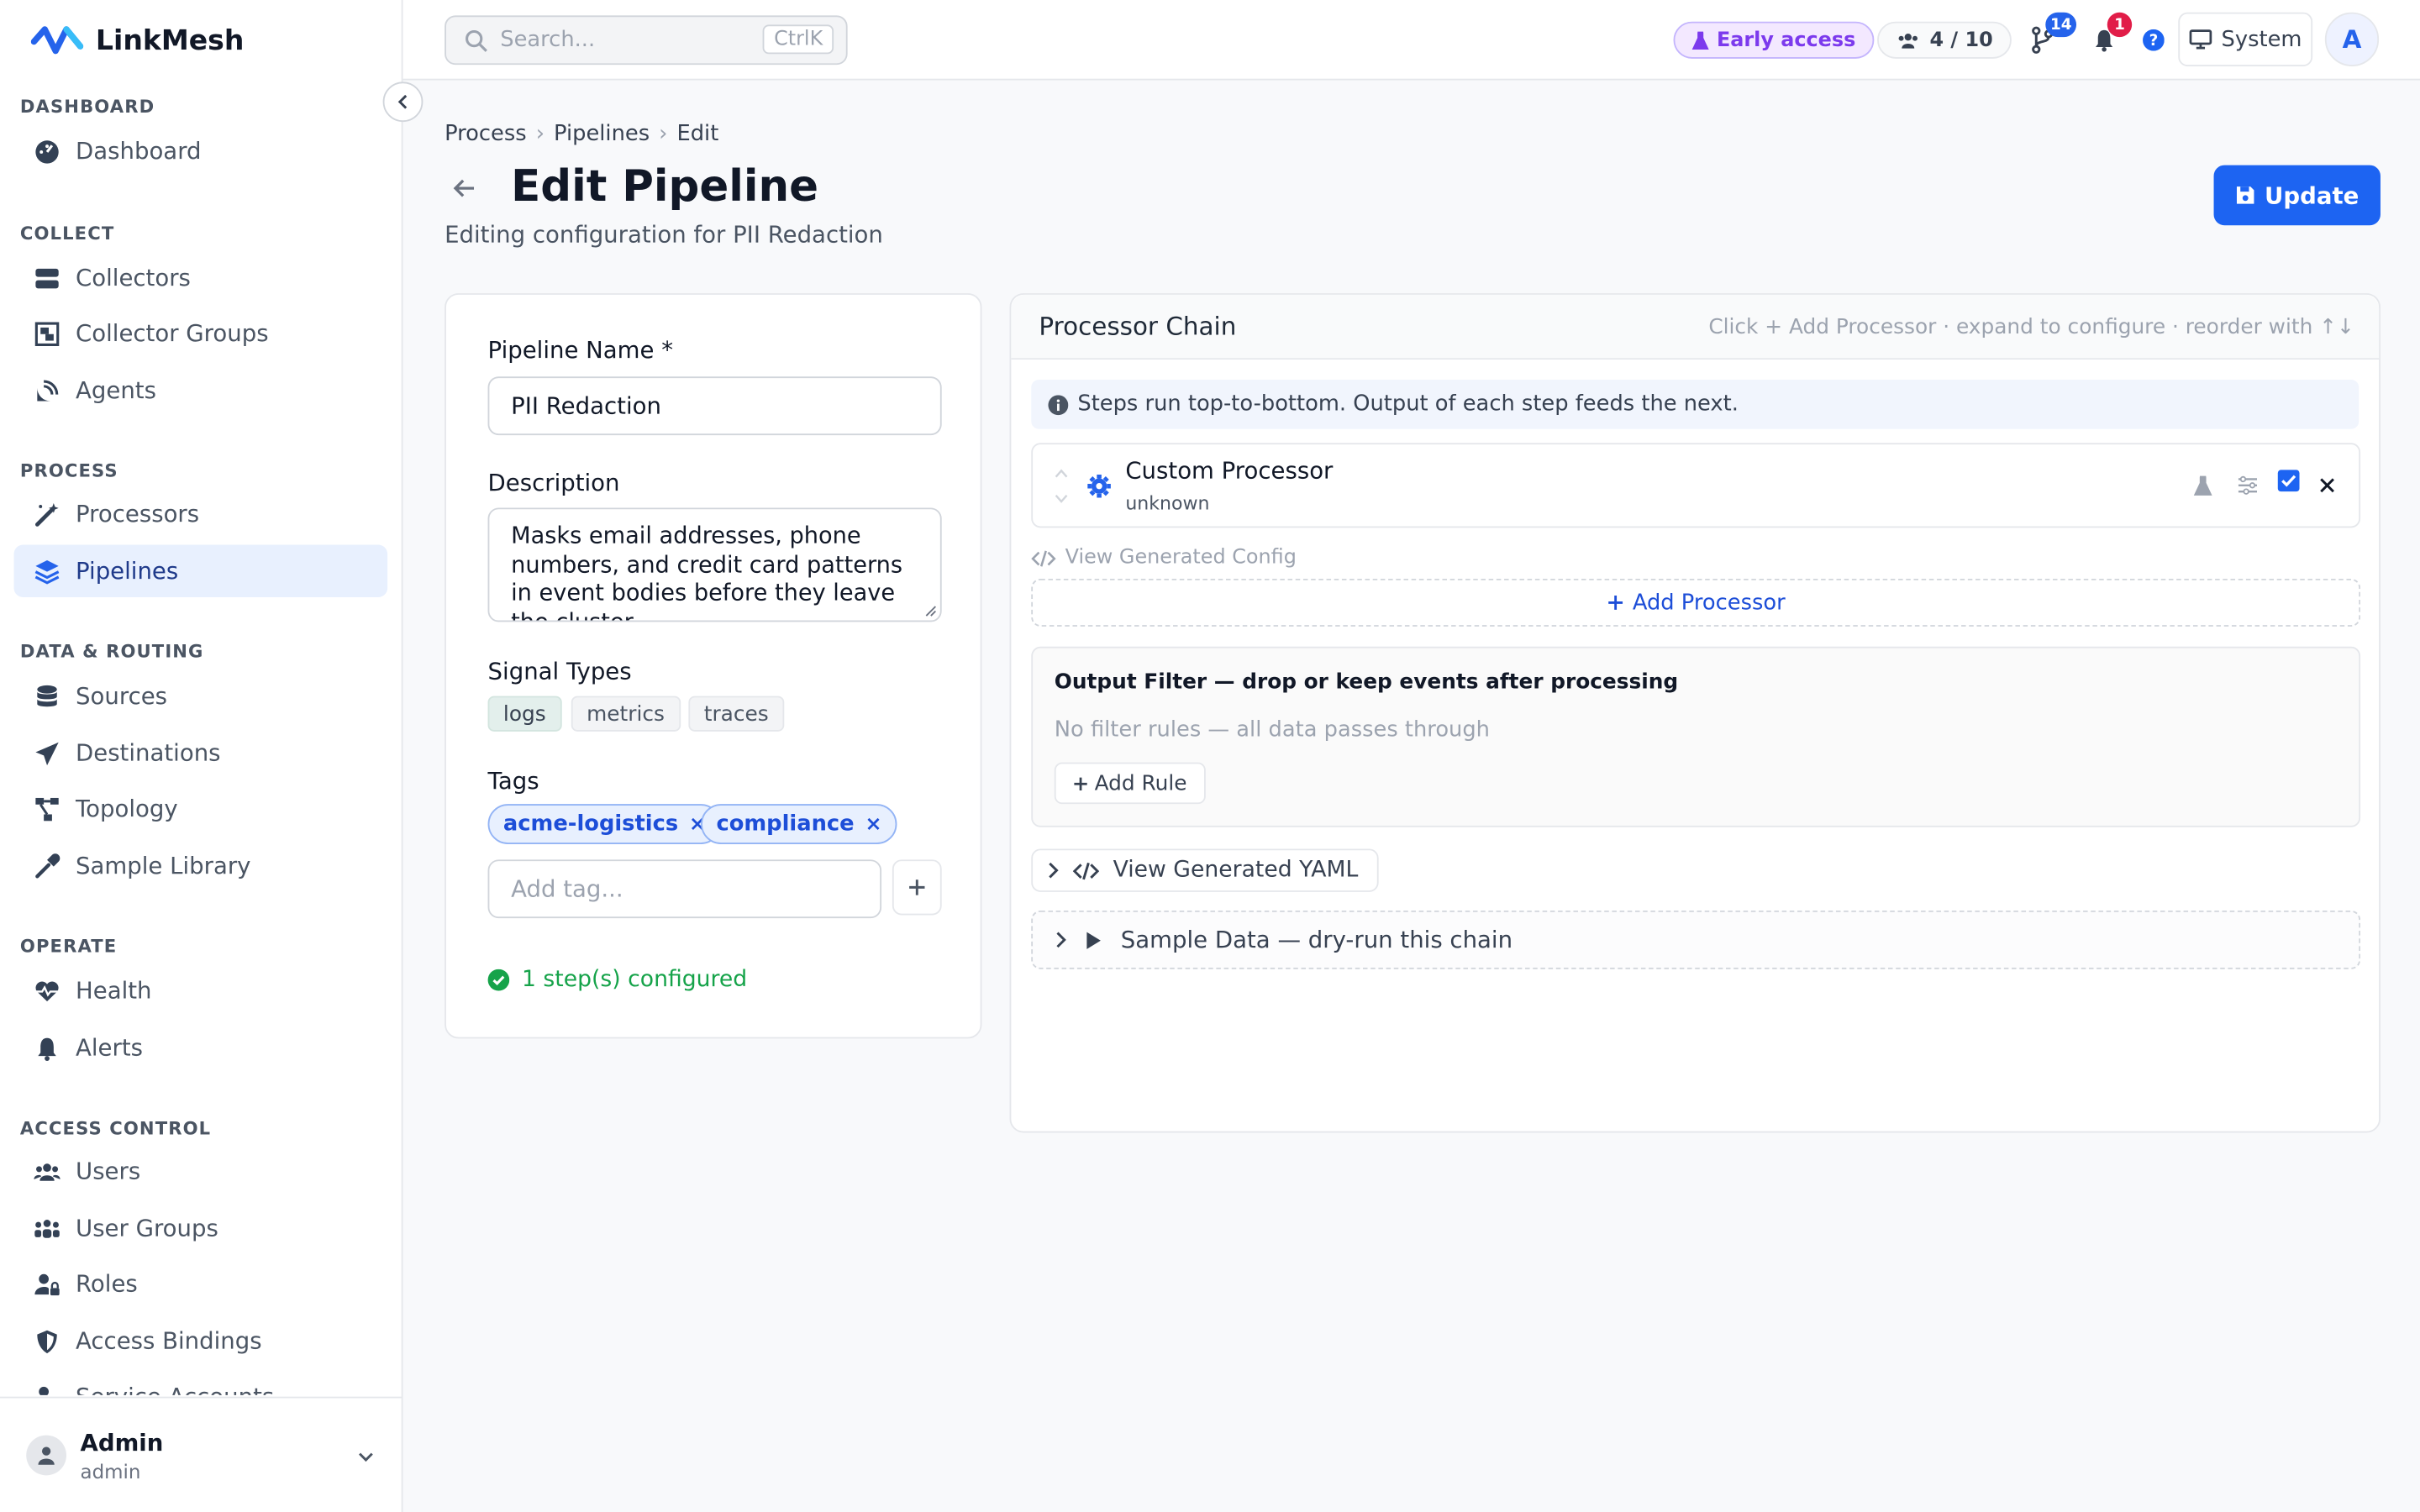 The image size is (2420, 1512). Describe the element at coordinates (110, 1471) in the screenshot. I see `user-role: admin` at that location.